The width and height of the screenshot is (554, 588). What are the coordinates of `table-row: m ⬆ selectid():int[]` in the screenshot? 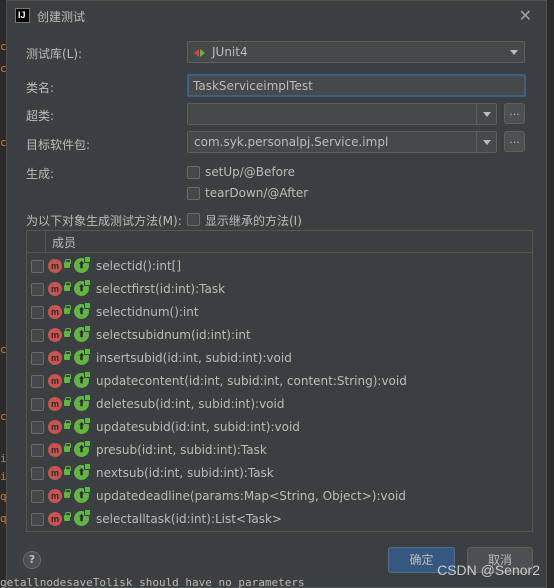 It's located at (279, 266).